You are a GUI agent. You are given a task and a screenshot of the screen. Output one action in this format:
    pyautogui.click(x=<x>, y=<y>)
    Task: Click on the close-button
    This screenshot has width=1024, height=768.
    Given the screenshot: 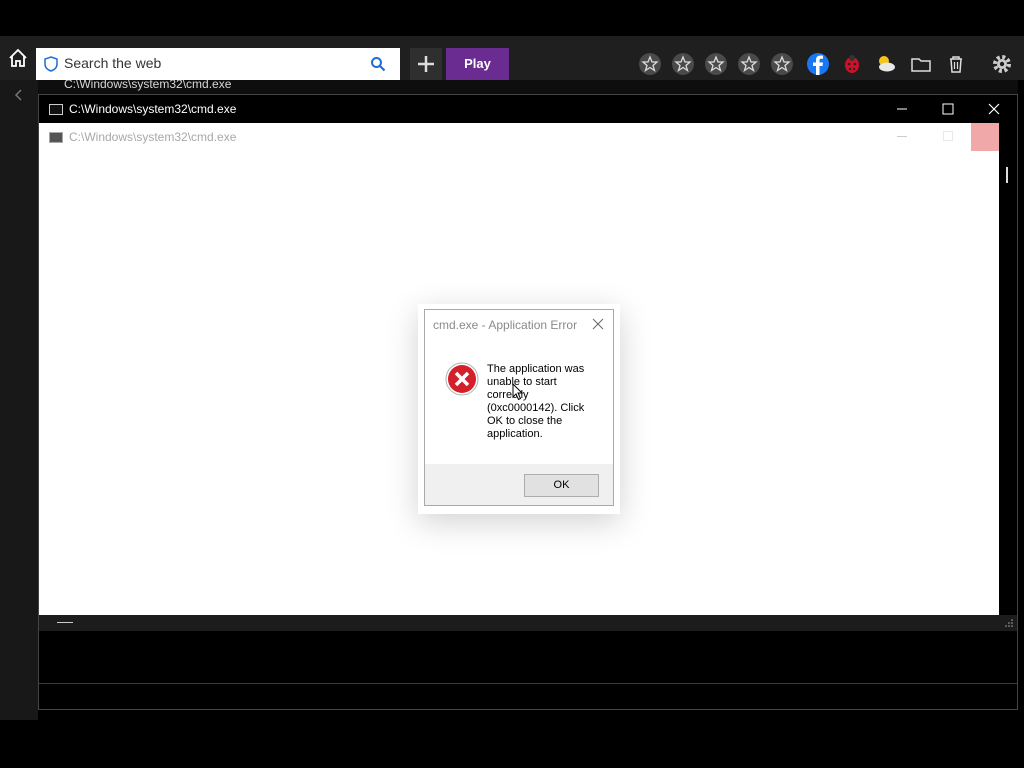 What is the action you would take?
    pyautogui.click(x=994, y=109)
    